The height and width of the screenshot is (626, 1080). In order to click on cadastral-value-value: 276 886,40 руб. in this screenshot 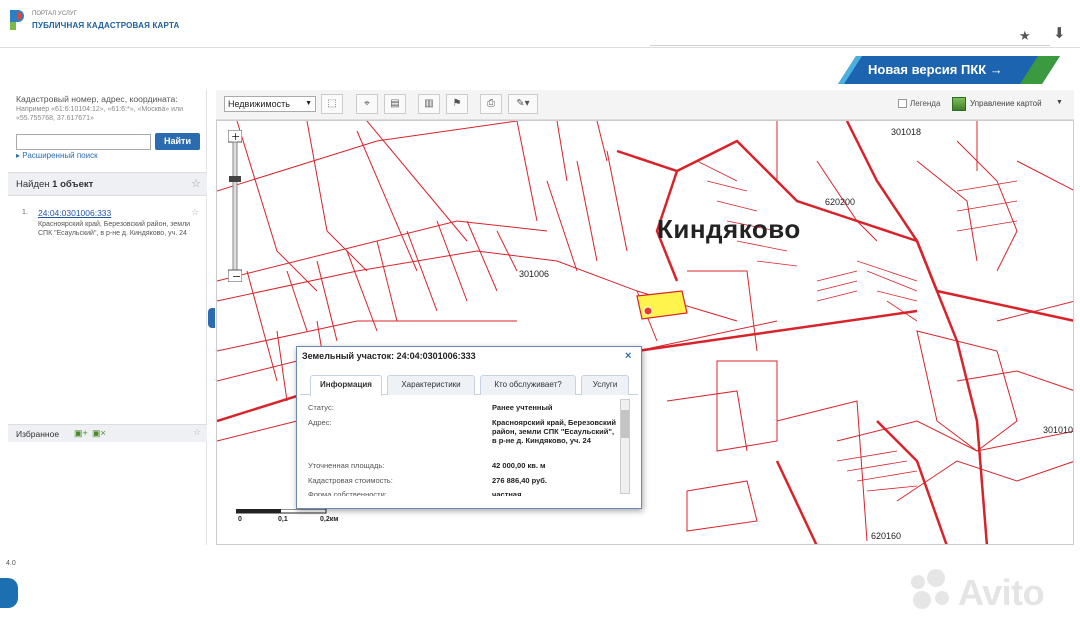, I will do `click(519, 480)`.